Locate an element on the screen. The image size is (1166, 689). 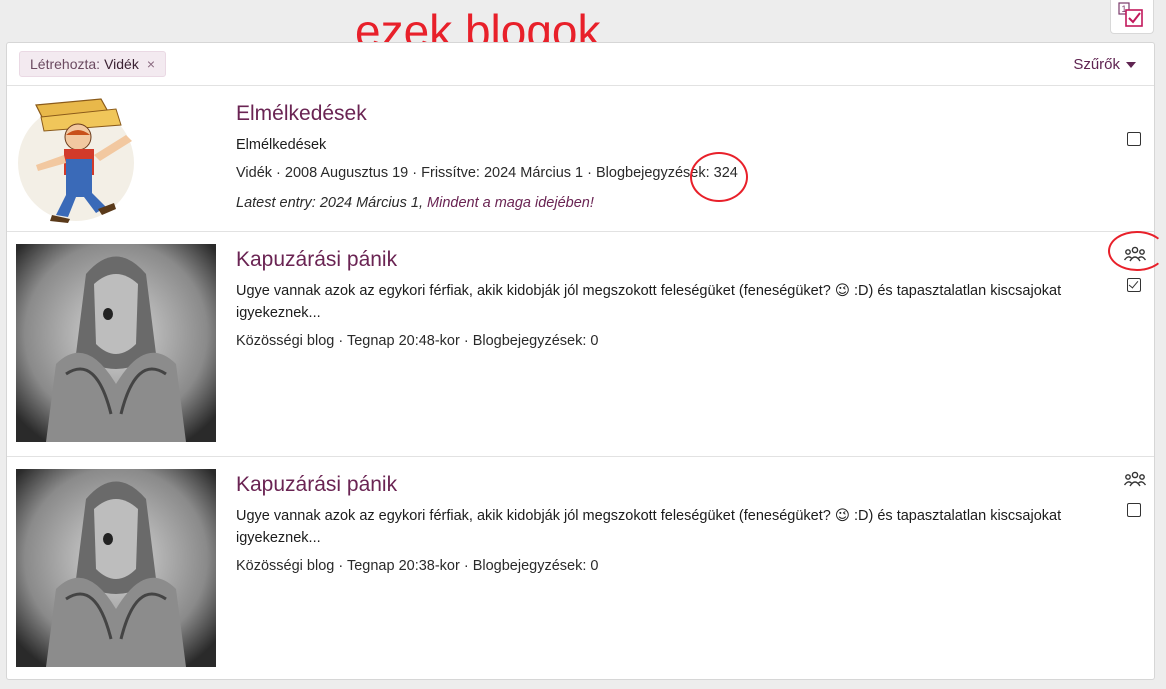
filter-chip-label: Létrehozta: is located at coordinates (65, 64).